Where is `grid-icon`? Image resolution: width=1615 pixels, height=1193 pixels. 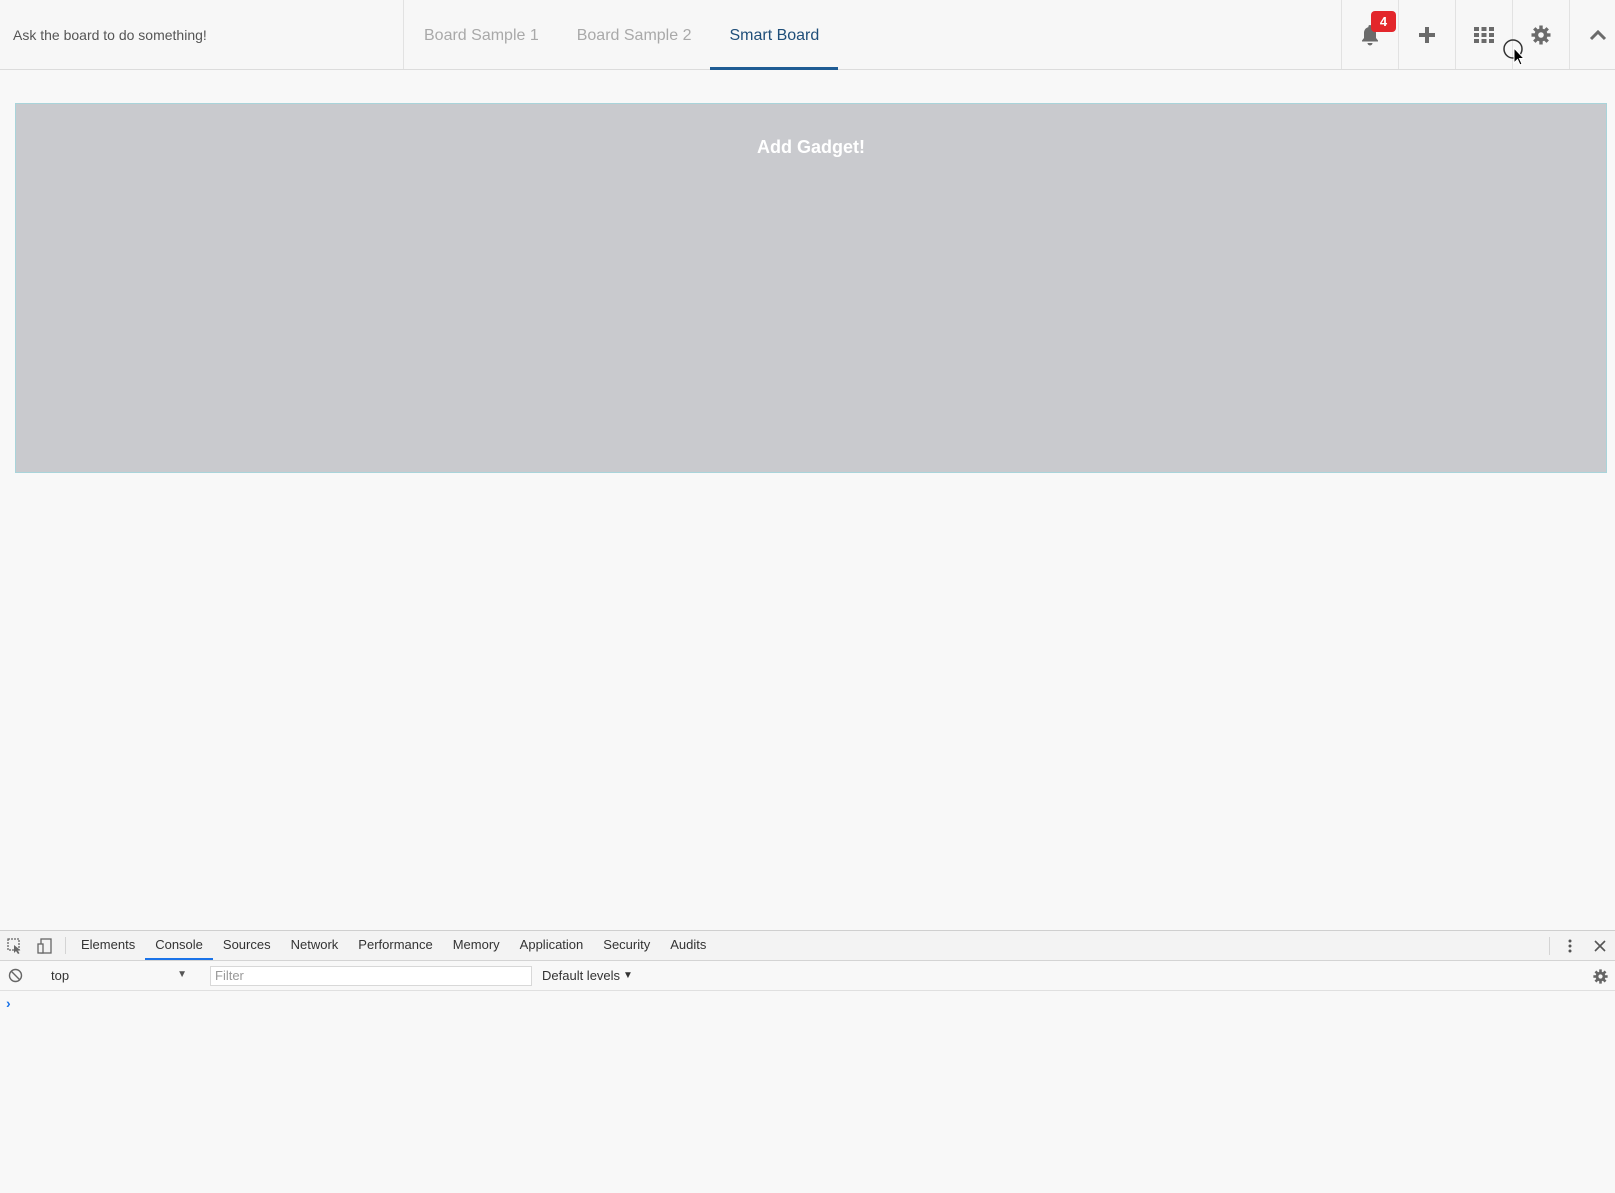 grid-icon is located at coordinates (1484, 34).